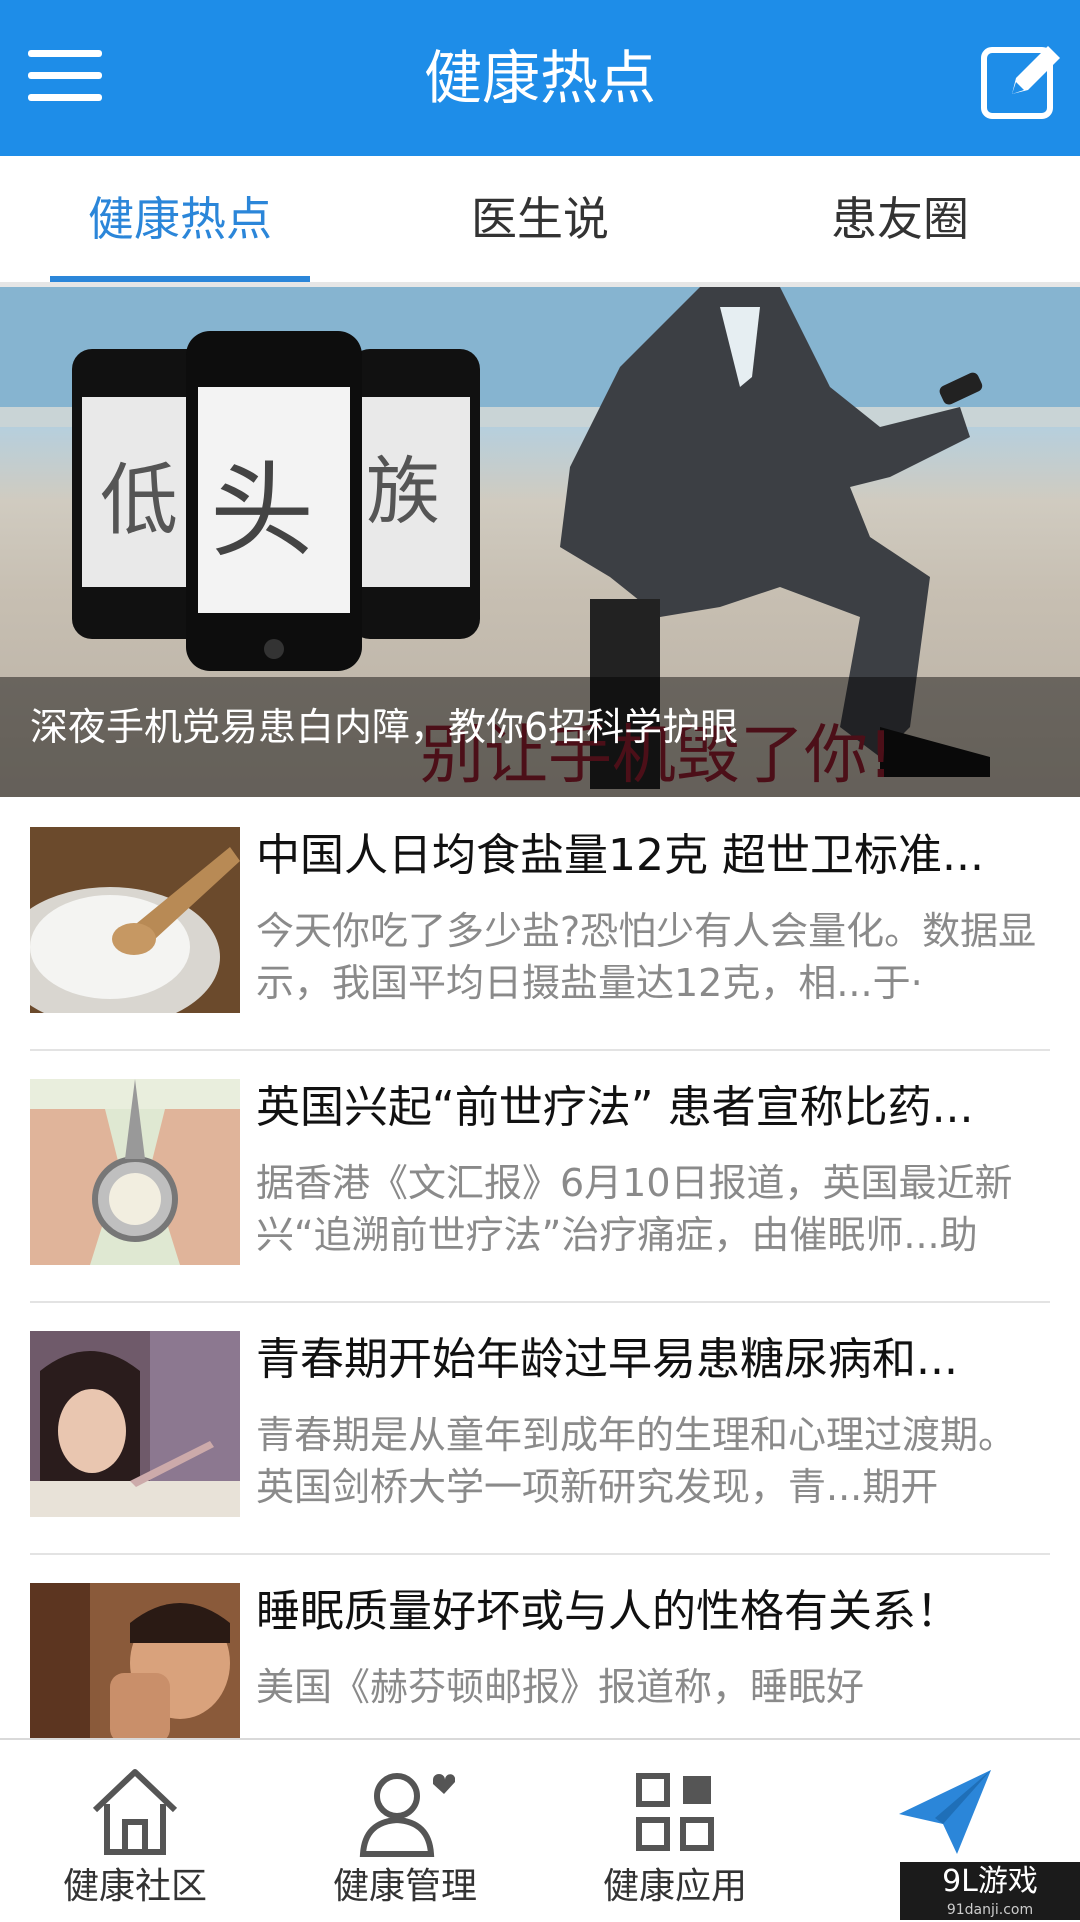 The image size is (1080, 1922). I want to click on watermark-site: 91danji.com, so click(990, 1910).